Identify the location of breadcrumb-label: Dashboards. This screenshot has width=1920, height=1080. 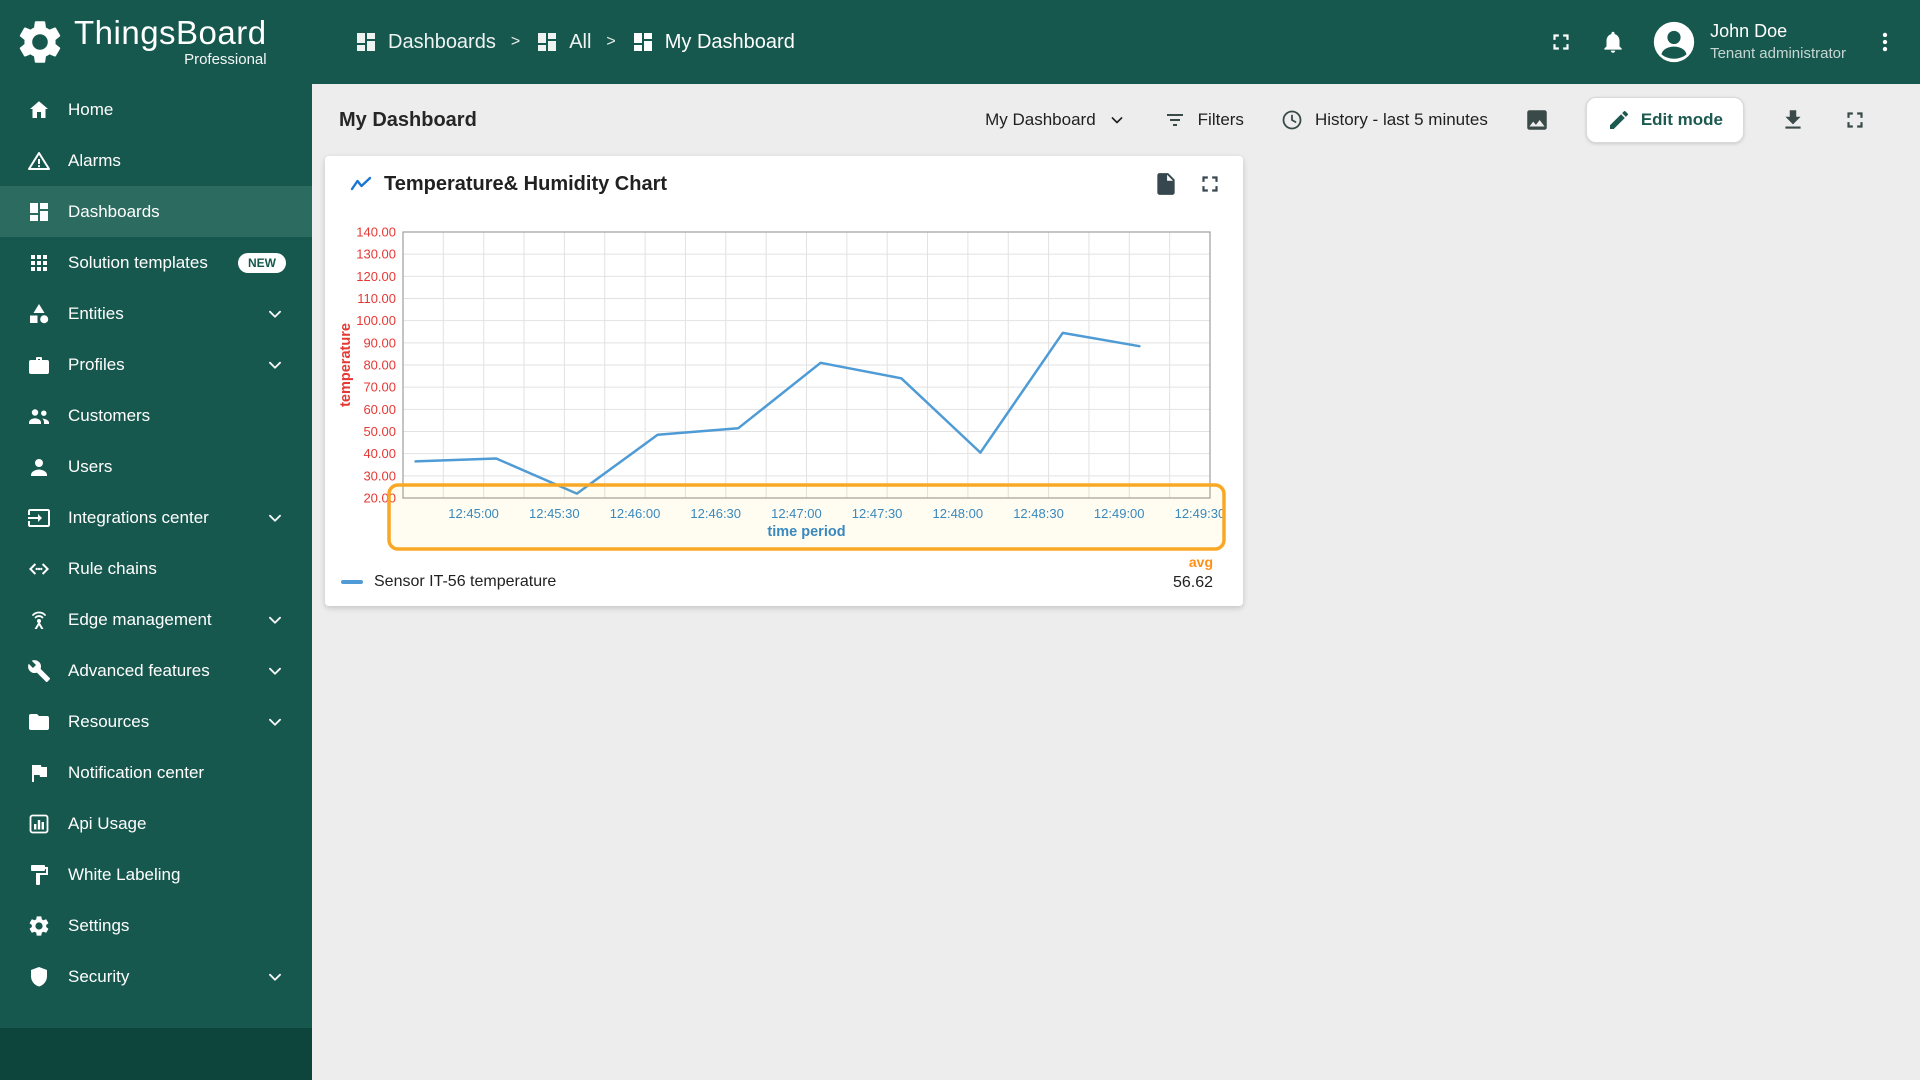
(442, 41).